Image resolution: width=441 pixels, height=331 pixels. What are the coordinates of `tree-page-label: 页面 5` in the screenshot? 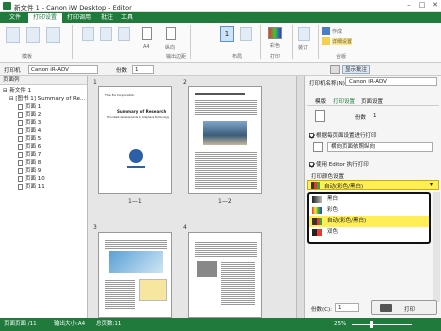 It's located at (33, 139).